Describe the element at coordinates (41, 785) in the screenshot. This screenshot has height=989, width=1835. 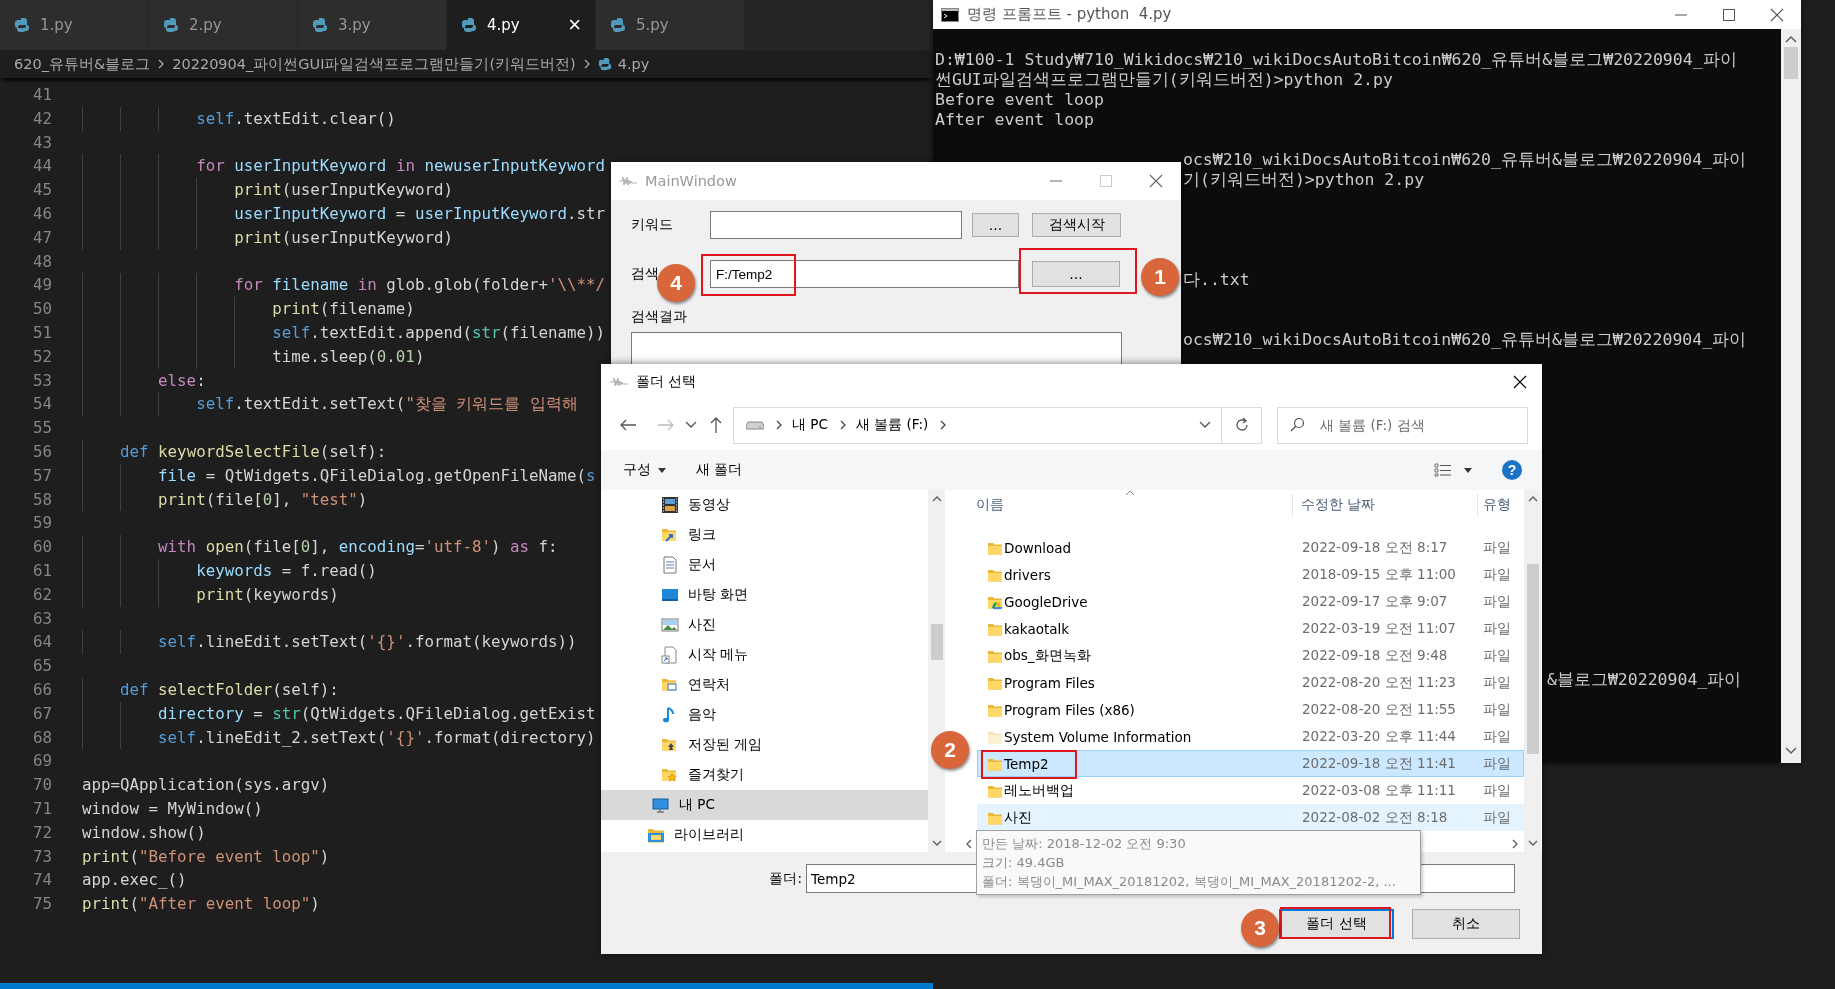
I see `line-number: 70` at that location.